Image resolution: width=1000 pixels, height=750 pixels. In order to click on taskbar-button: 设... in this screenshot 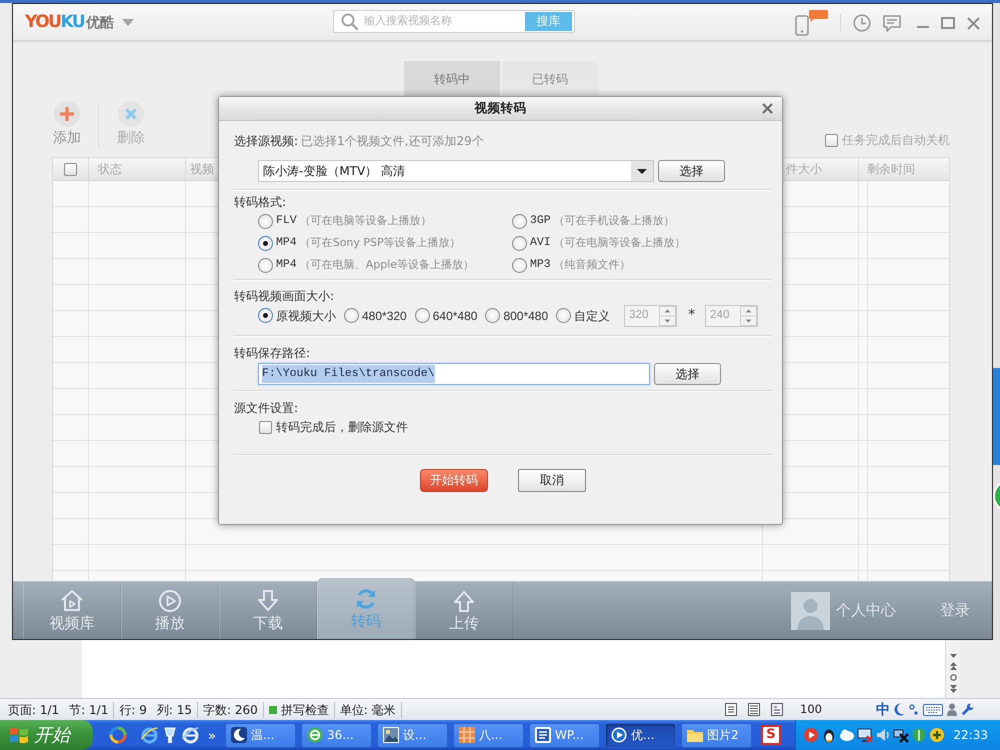, I will do `click(412, 735)`.